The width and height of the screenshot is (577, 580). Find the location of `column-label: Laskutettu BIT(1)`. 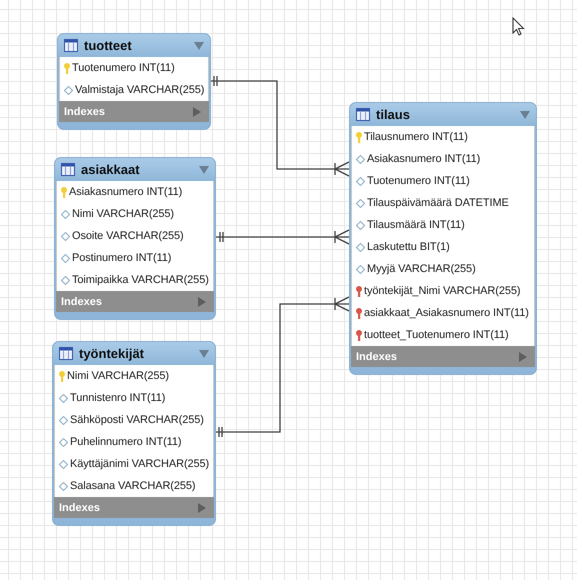

column-label: Laskutettu BIT(1) is located at coordinates (408, 247).